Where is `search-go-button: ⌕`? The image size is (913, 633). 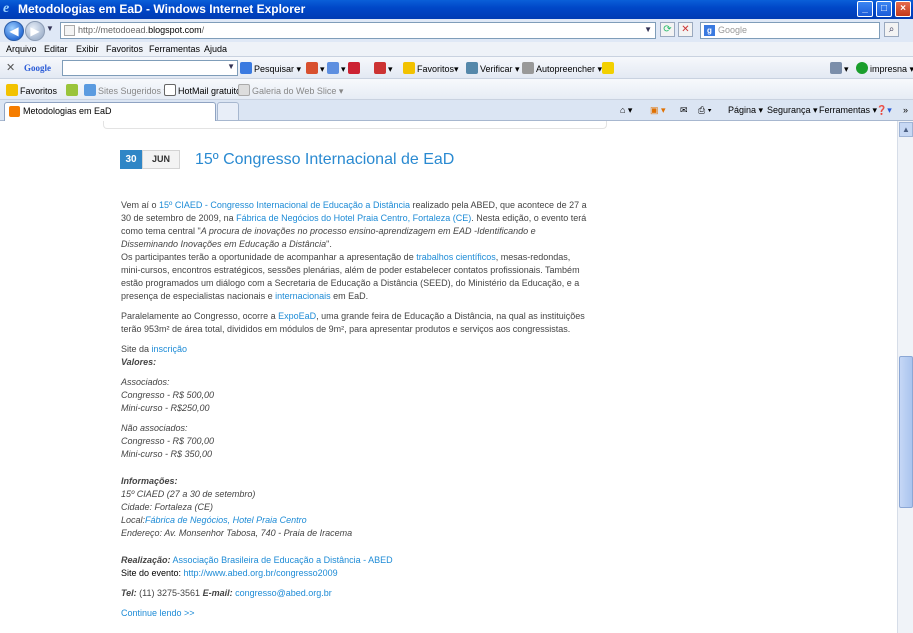 search-go-button: ⌕ is located at coordinates (891, 29).